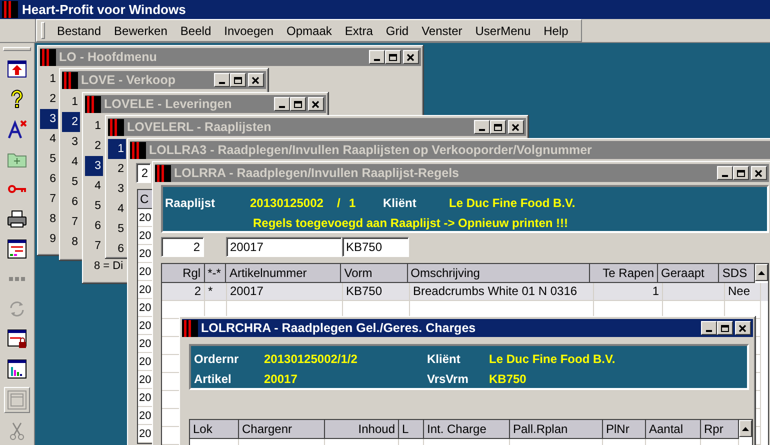 This screenshot has width=770, height=445. I want to click on menu-item: Bewerken, so click(141, 30).